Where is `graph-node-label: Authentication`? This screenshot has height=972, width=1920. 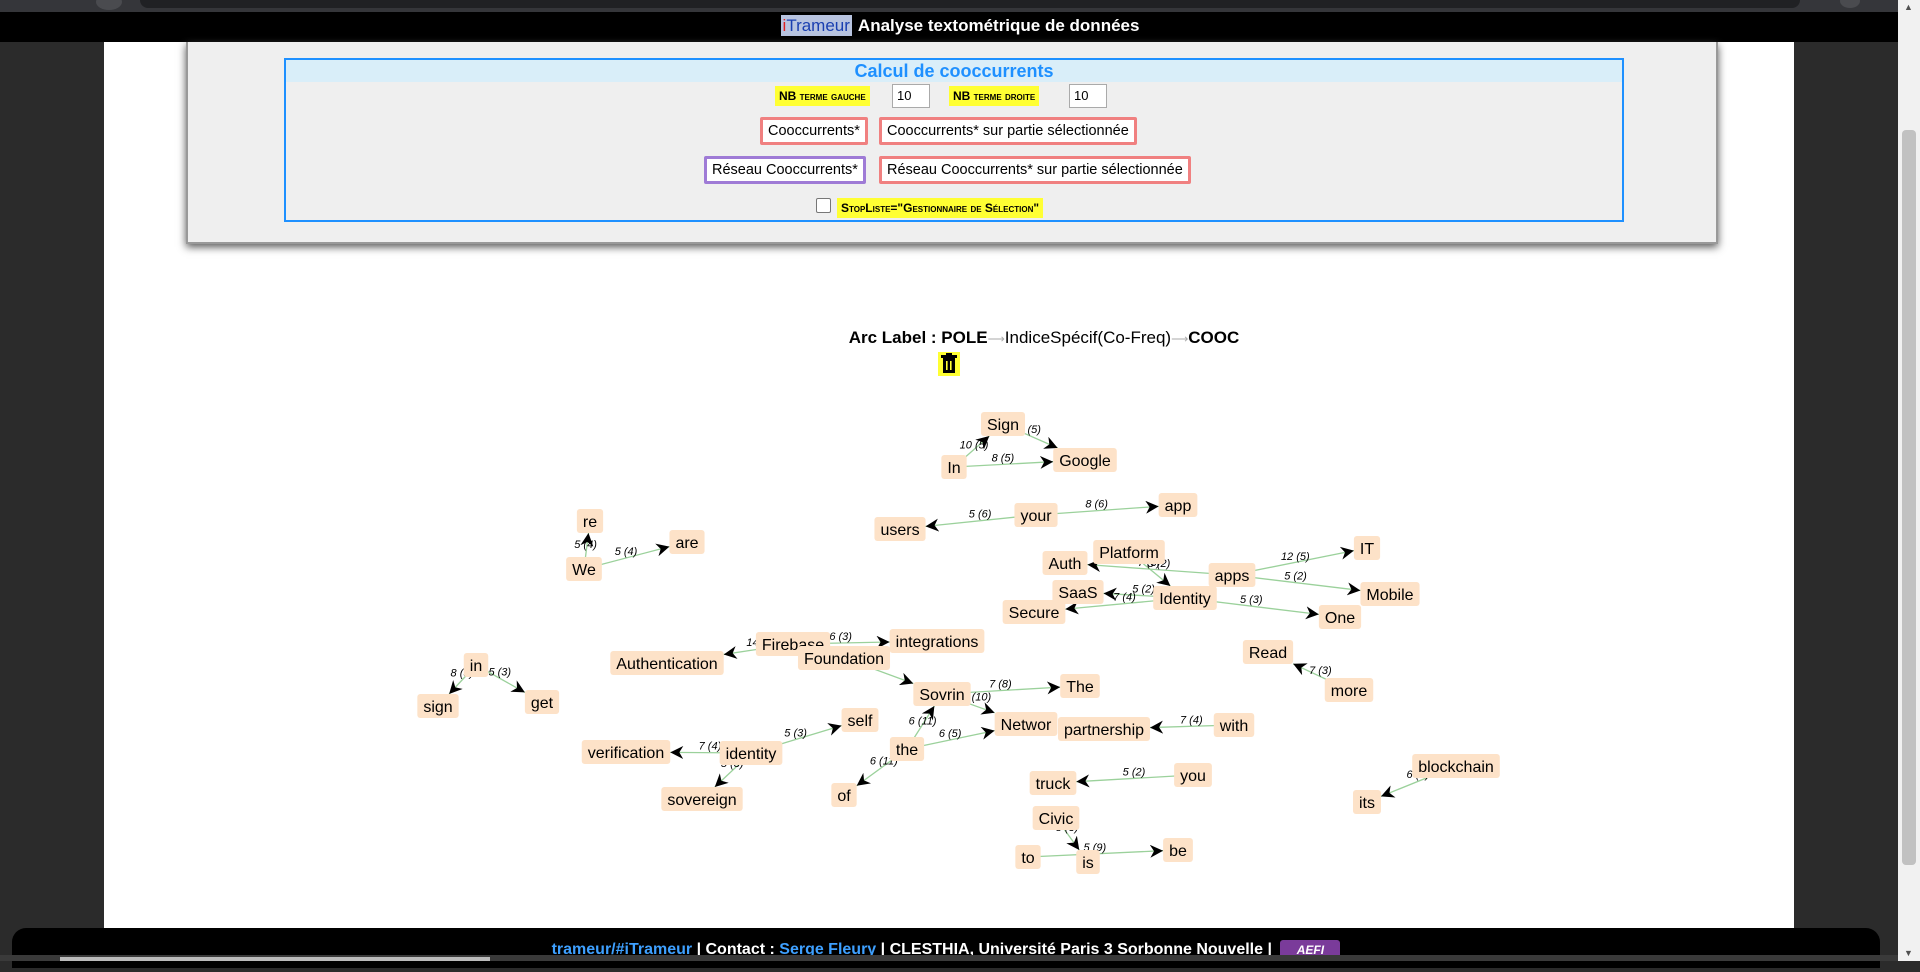
graph-node-label: Authentication is located at coordinates (666, 664).